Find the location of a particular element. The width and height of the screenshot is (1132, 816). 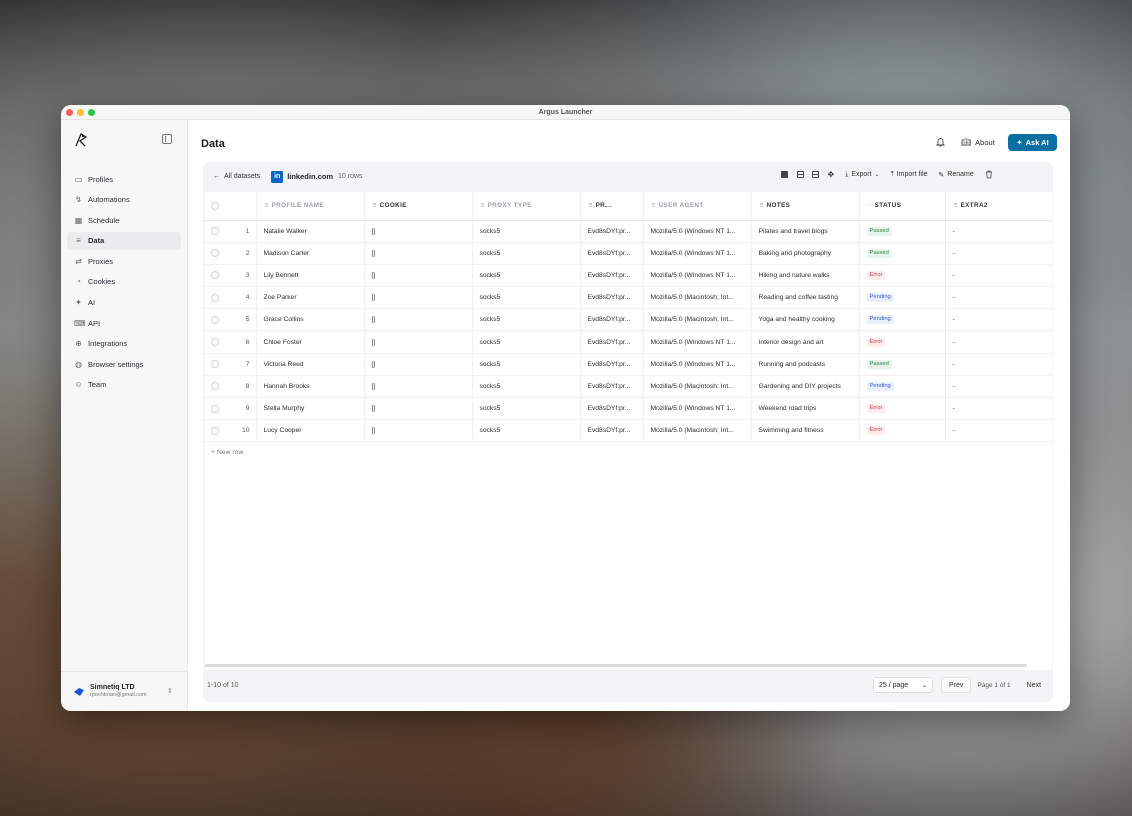

sidebar-item-team: ☺ Team is located at coordinates (124, 385).